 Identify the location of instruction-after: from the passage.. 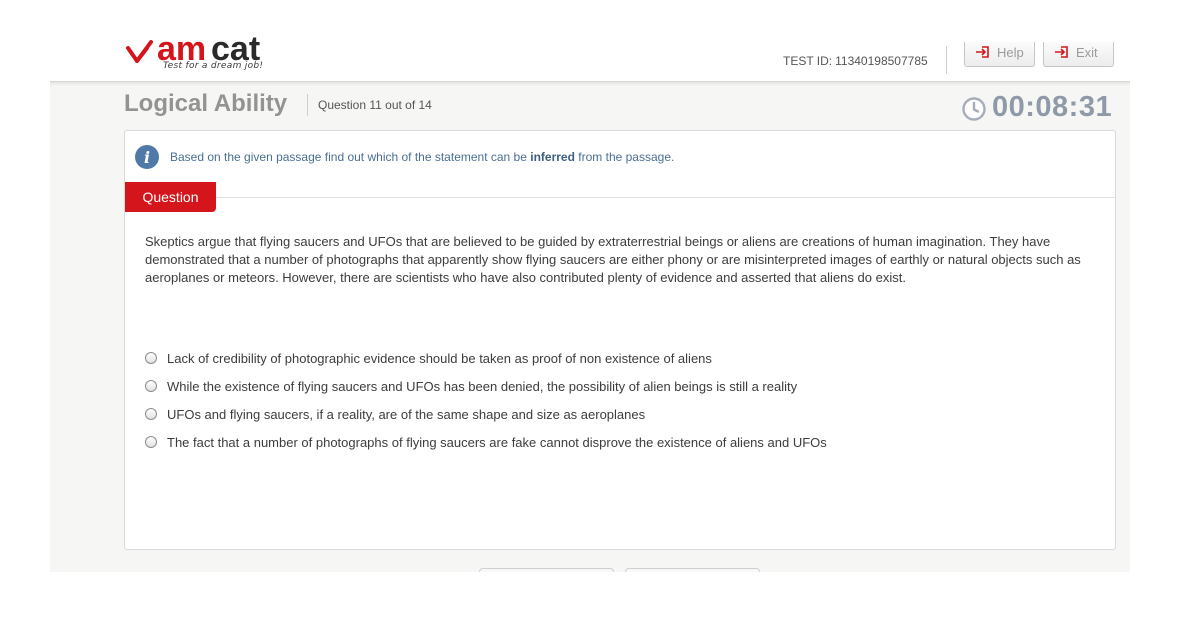
(626, 157).